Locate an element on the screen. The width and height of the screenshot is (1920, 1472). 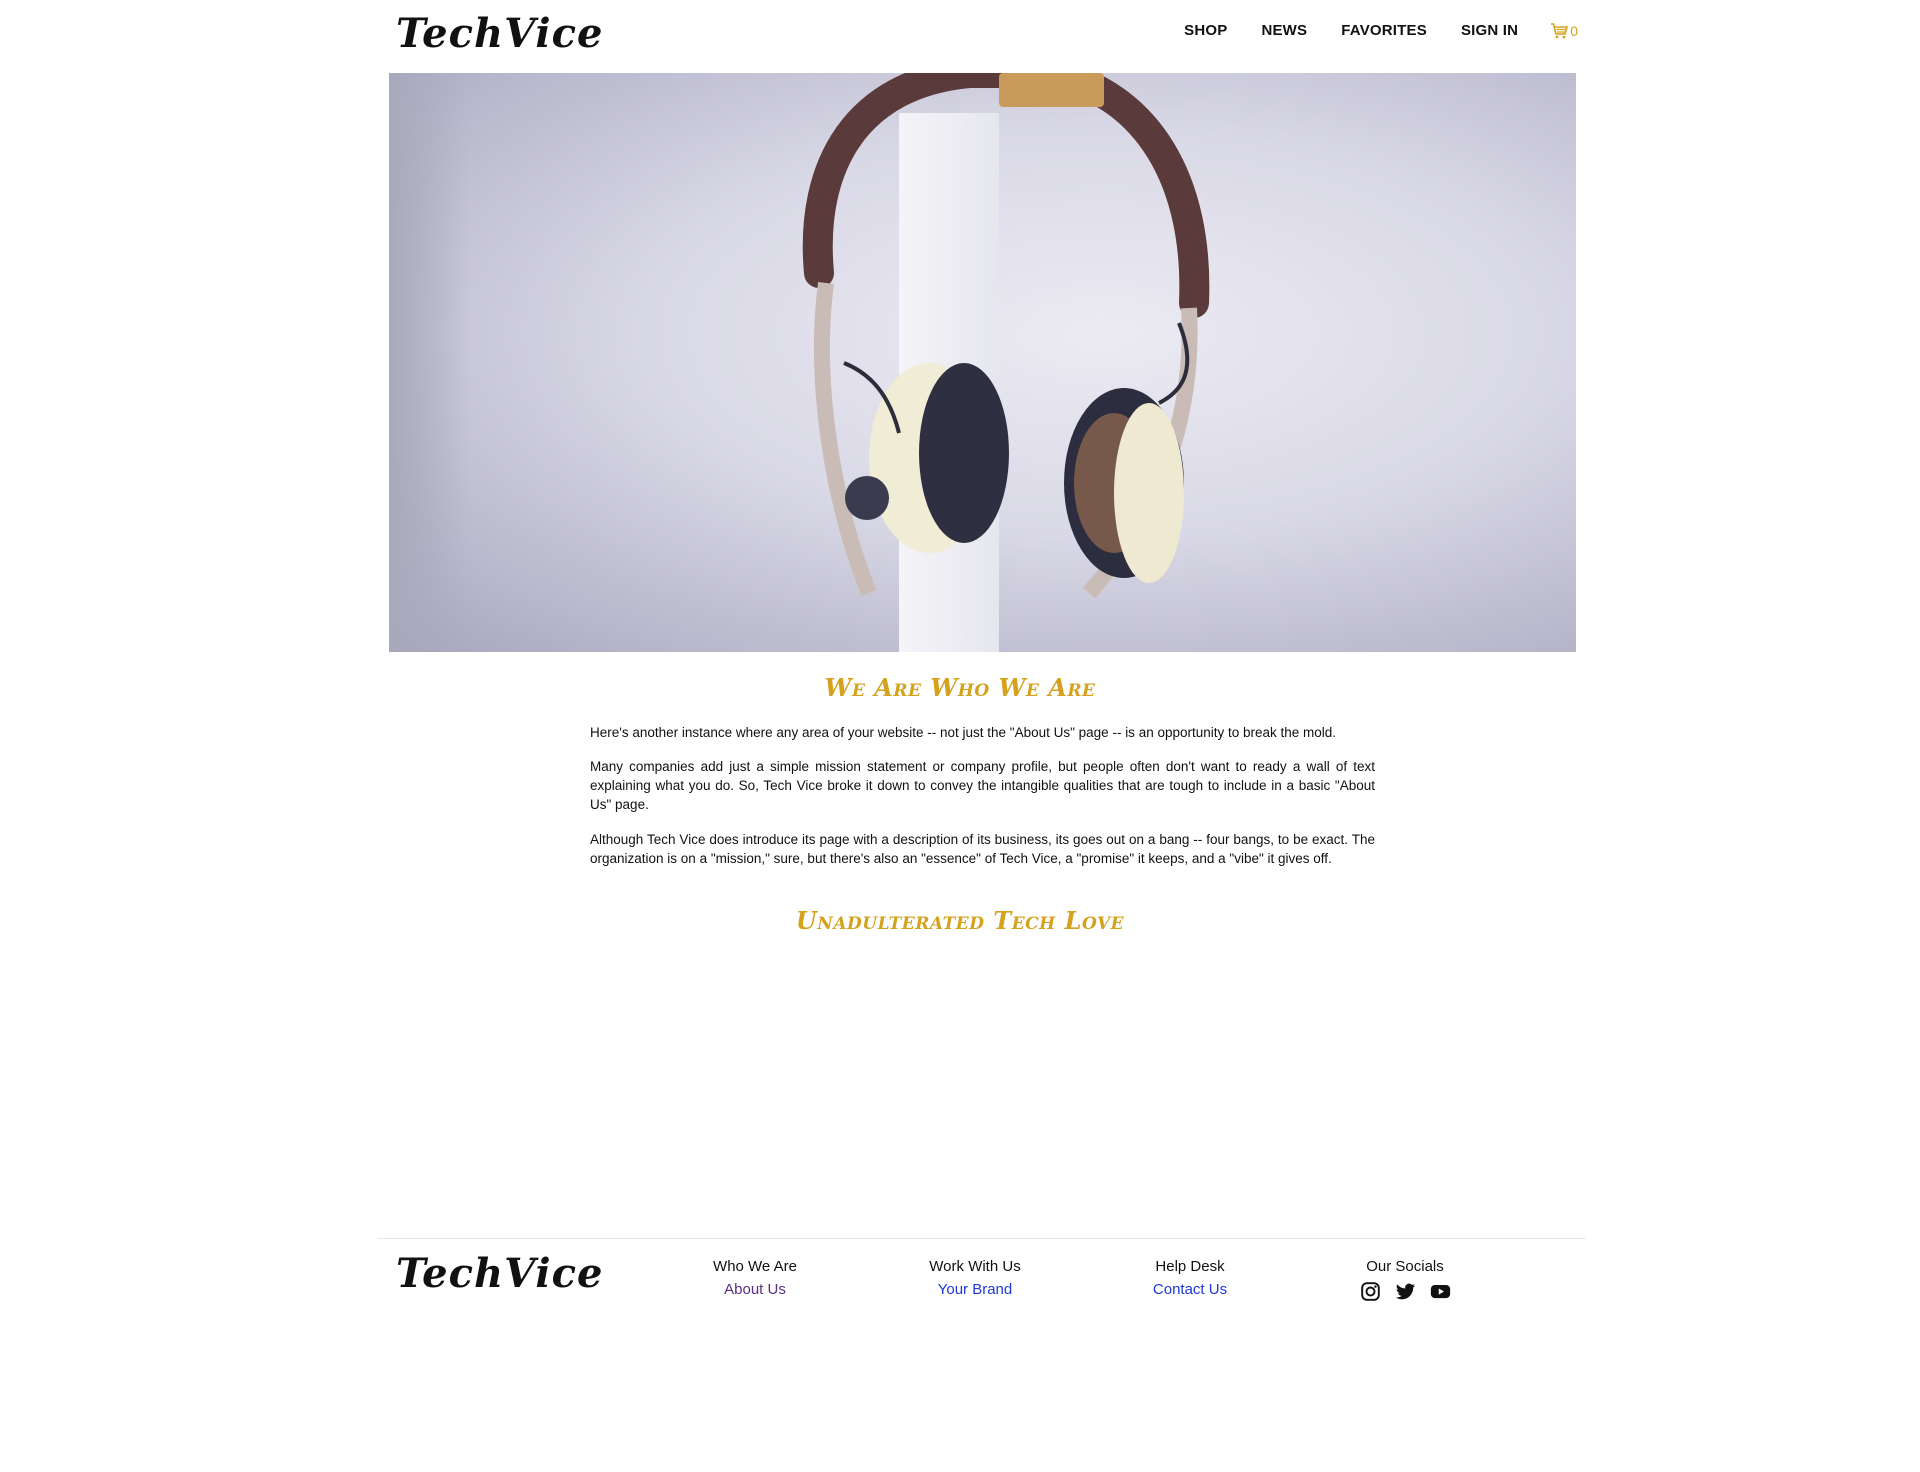
nav-sign-in: SIGN IN is located at coordinates (1489, 30).